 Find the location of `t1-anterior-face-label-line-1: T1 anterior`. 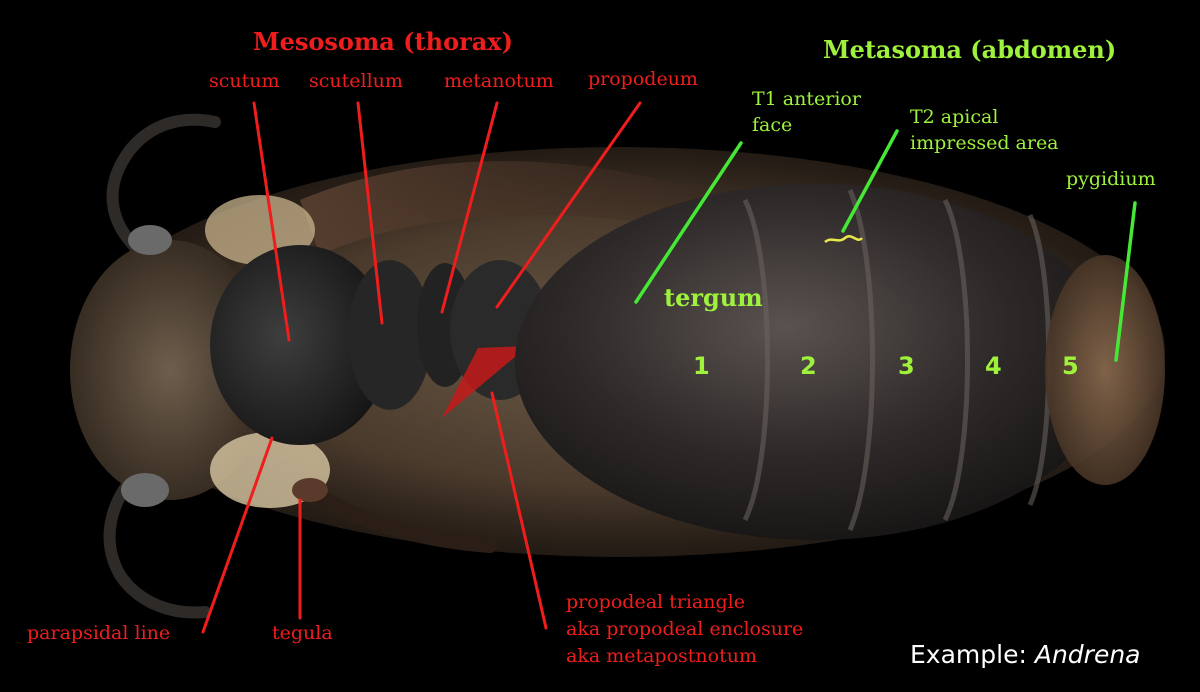

t1-anterior-face-label-line-1: T1 anterior is located at coordinates (806, 99).